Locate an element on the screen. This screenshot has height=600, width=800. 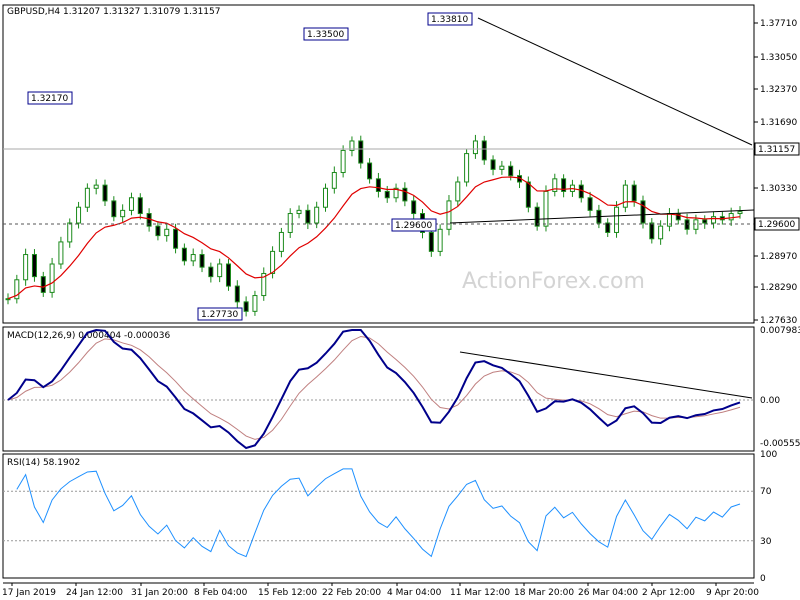
price-ytick-label: 1.37710 is located at coordinates (778, 24).